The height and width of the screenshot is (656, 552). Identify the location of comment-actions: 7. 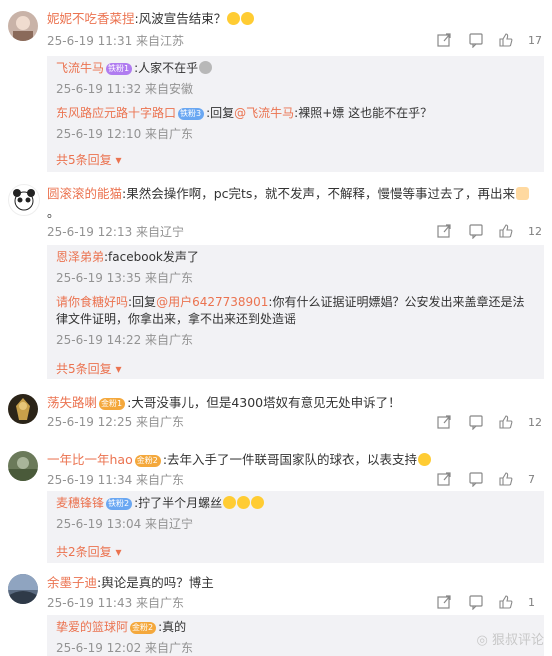
(491, 480).